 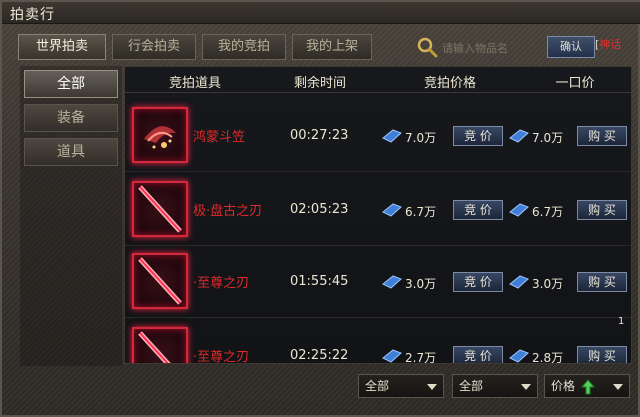 I want to click on table-row: ·至尊之刃 01:55:45 3.0万 竞 价 3.0万 购 买, so click(x=378, y=282).